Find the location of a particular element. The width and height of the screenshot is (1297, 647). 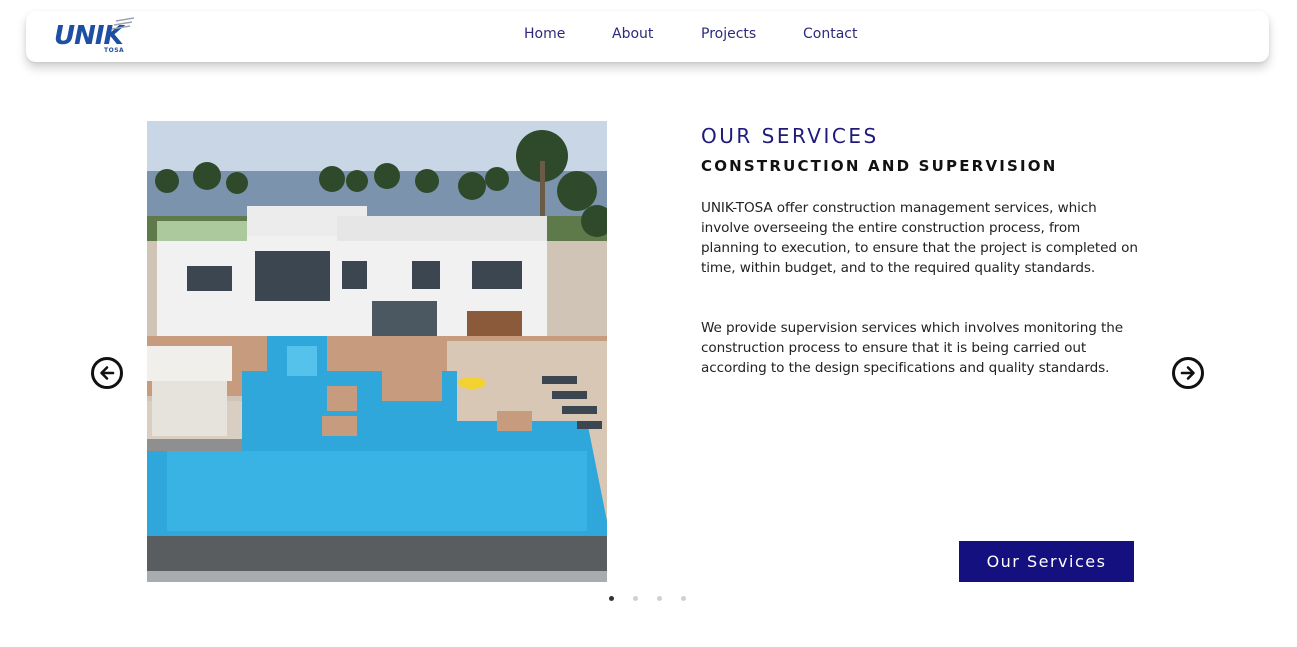

carousel-prev-button is located at coordinates (107, 373).